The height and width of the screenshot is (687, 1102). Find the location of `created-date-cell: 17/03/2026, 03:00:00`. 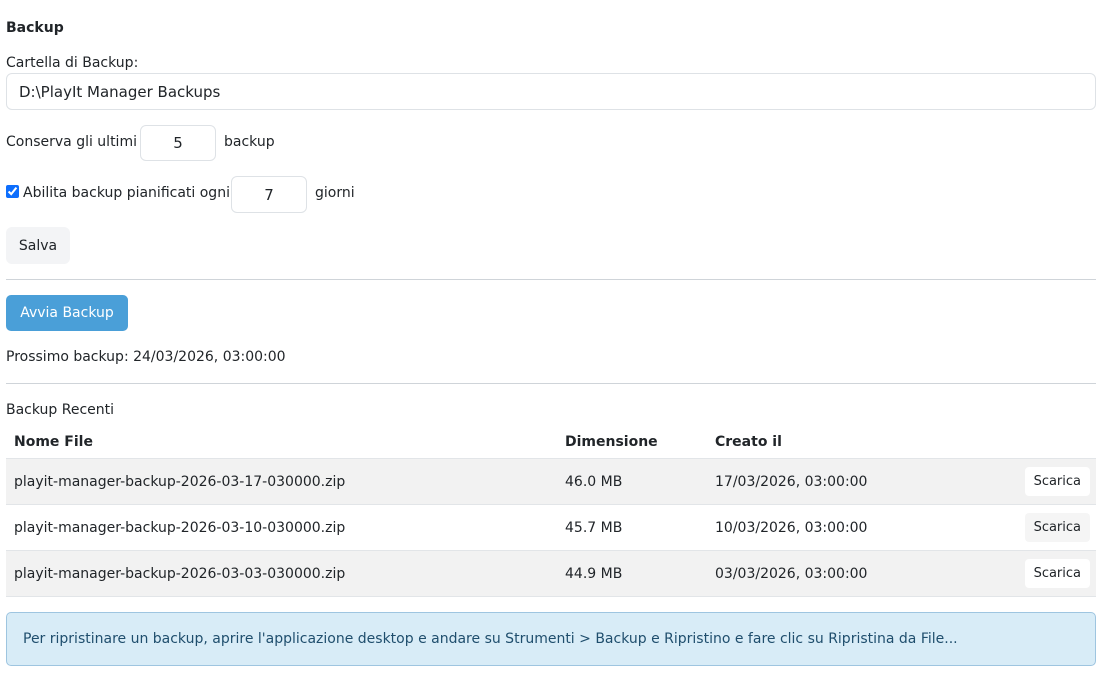

created-date-cell: 17/03/2026, 03:00:00 is located at coordinates (850, 481).